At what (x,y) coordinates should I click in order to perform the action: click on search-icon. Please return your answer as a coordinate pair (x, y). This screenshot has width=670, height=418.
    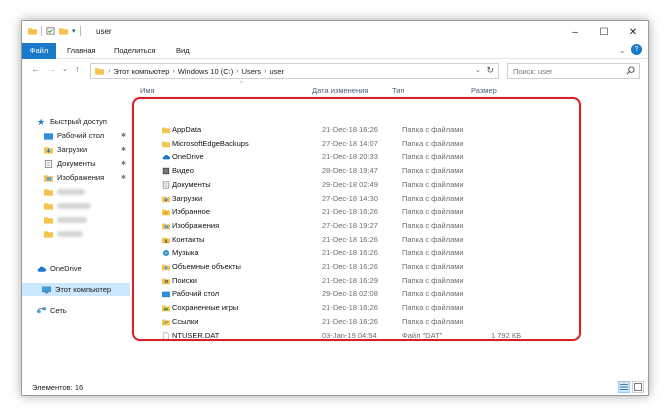
    Looking at the image, I should click on (630, 70).